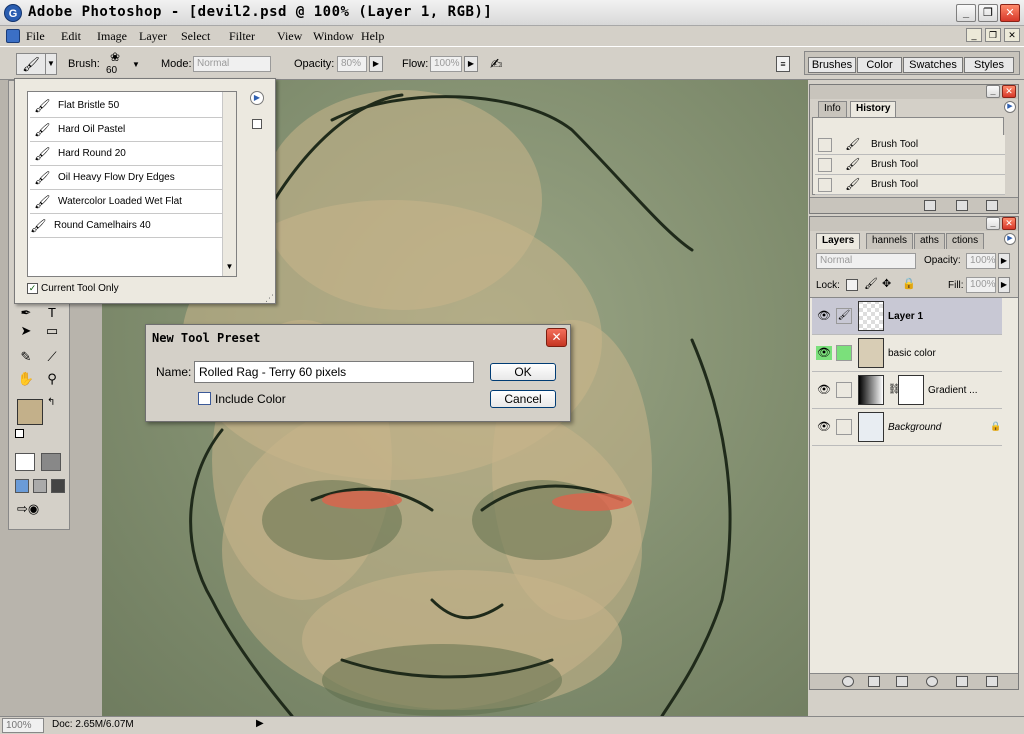 The width and height of the screenshot is (1024, 734). I want to click on standard-mode-icon, so click(25, 462).